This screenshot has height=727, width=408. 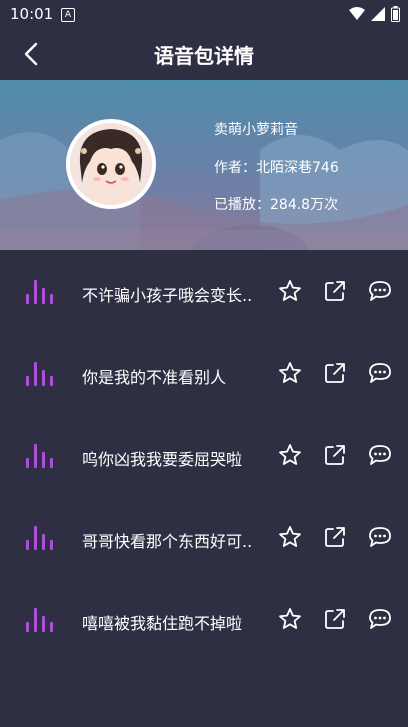 I want to click on status-icons, so click(x=374, y=14).